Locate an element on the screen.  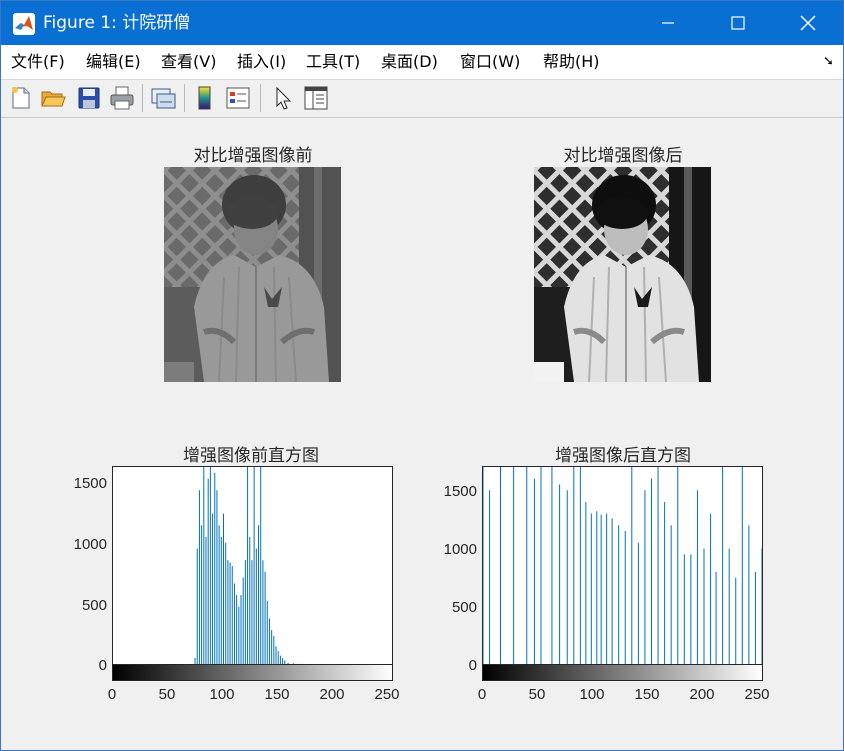
menu-window: 窗口(W) is located at coordinates (490, 62).